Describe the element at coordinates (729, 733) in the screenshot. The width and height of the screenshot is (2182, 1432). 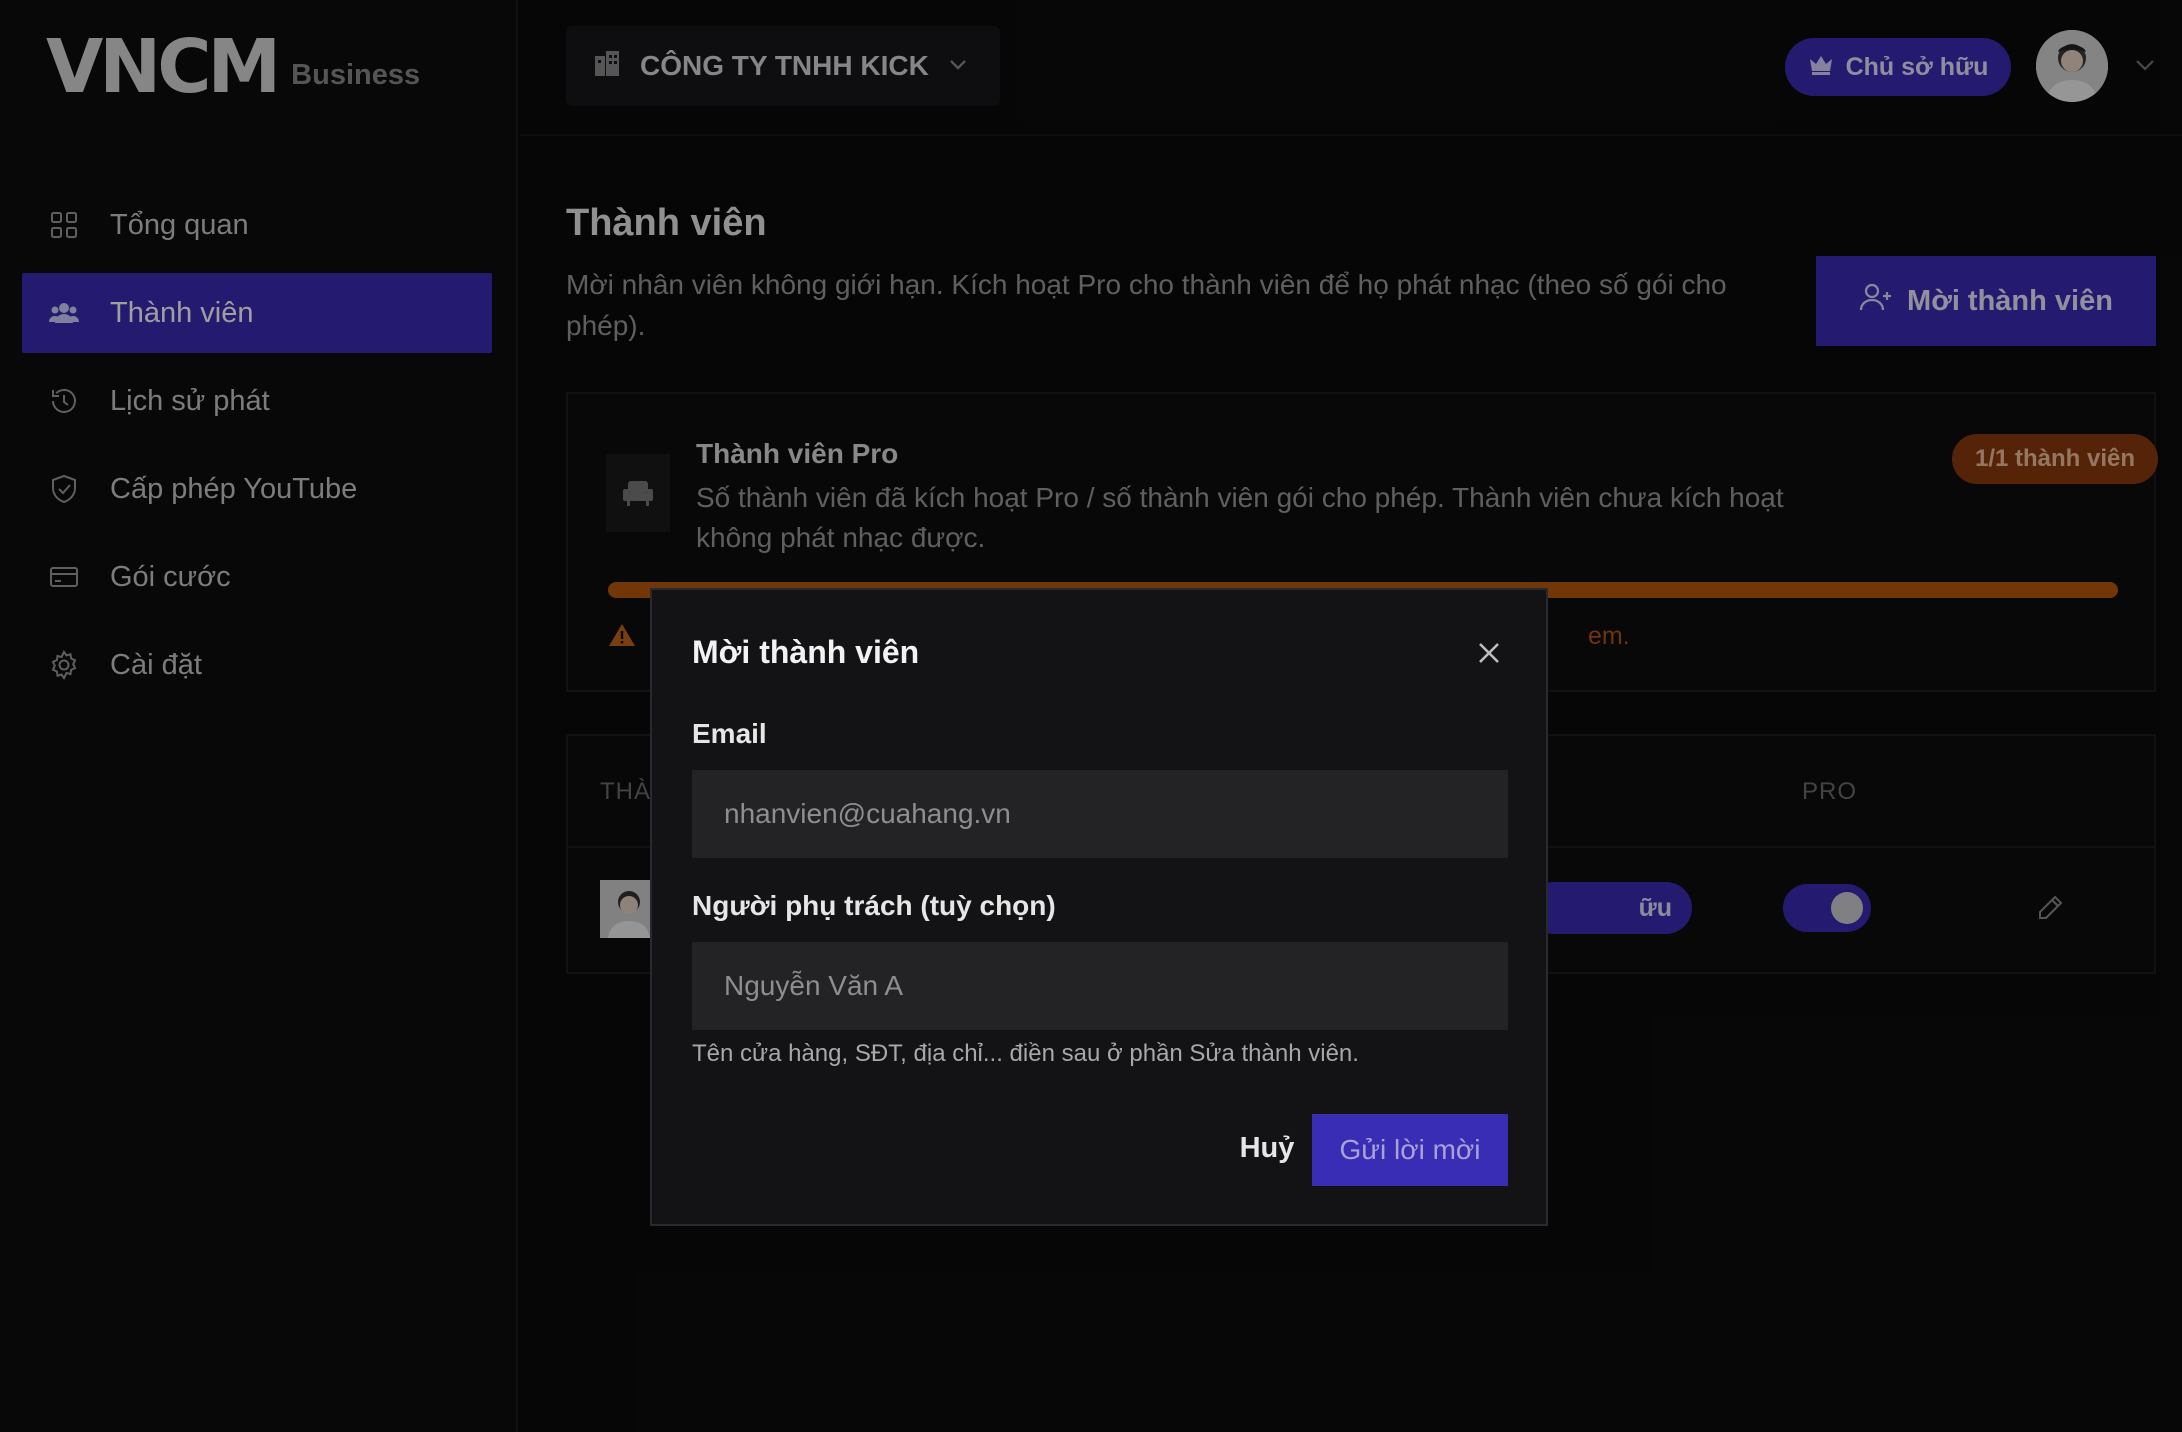
I see `email-label: Email` at that location.